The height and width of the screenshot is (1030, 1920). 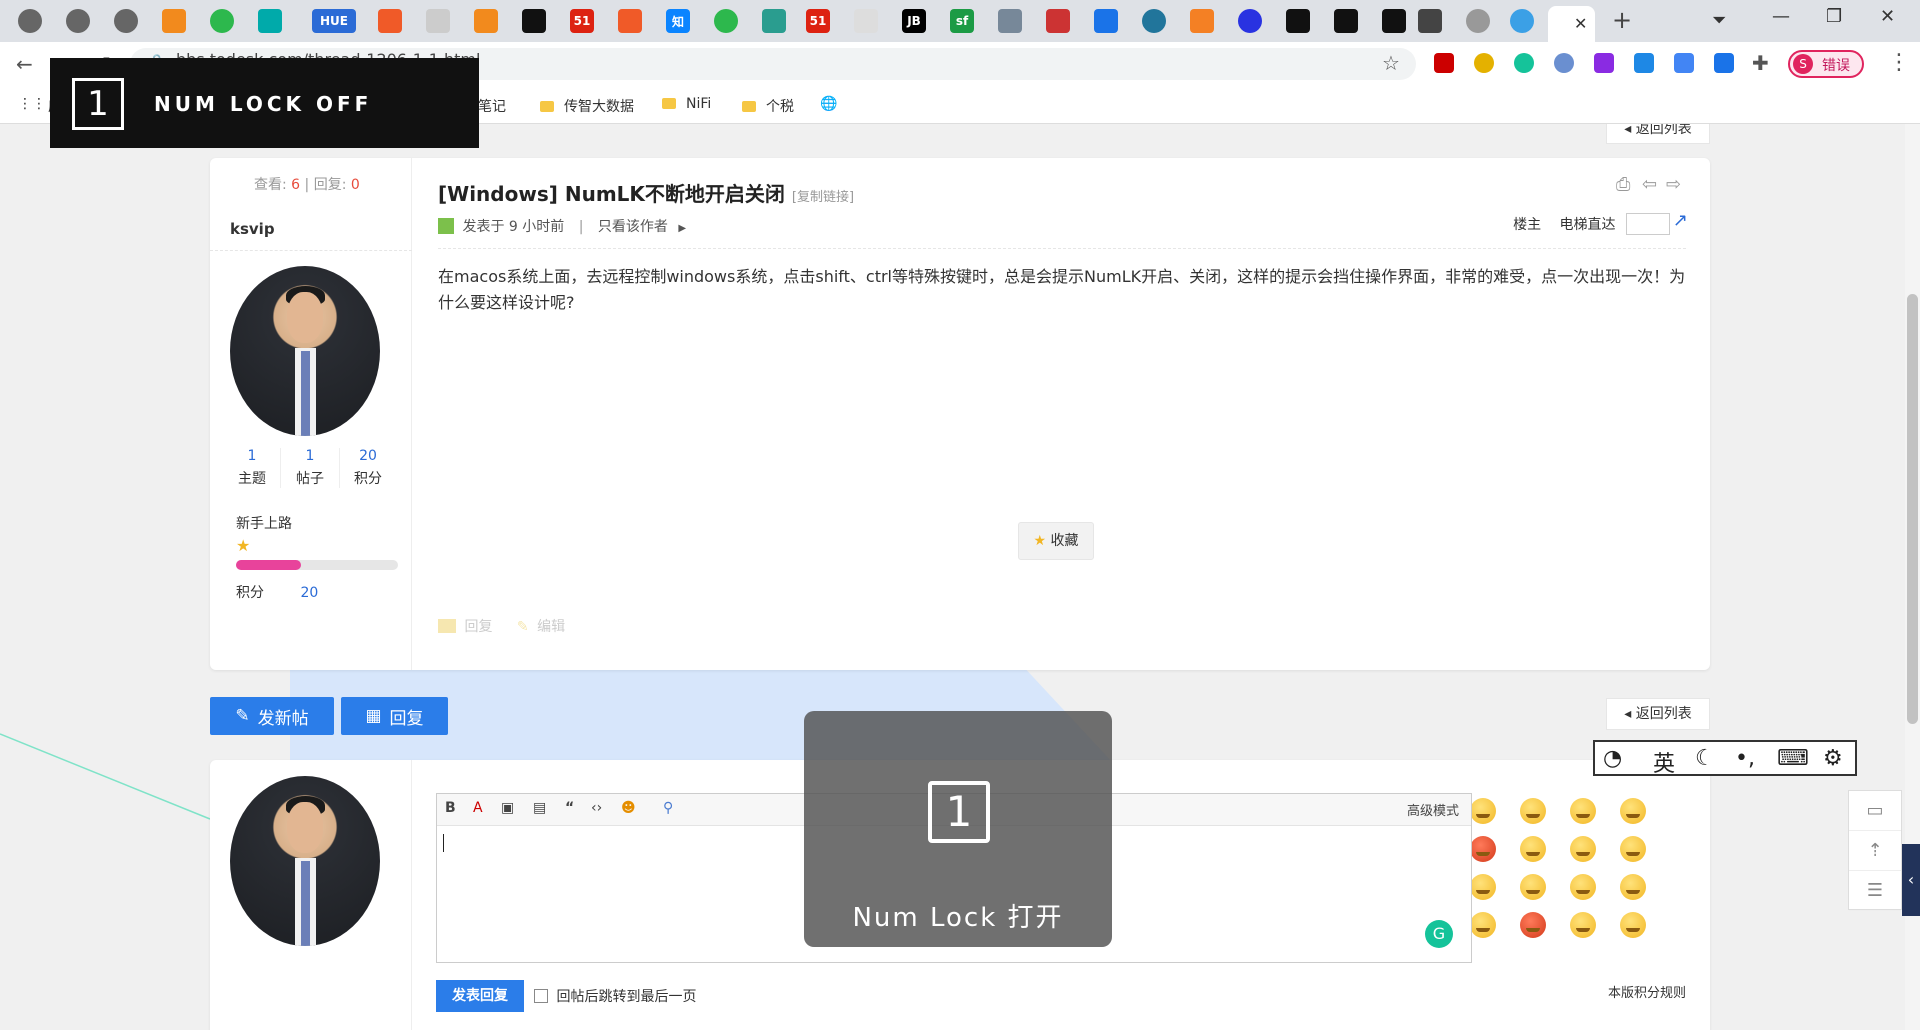 What do you see at coordinates (914, 21) in the screenshot?
I see `tab-jetbrains: JB` at bounding box center [914, 21].